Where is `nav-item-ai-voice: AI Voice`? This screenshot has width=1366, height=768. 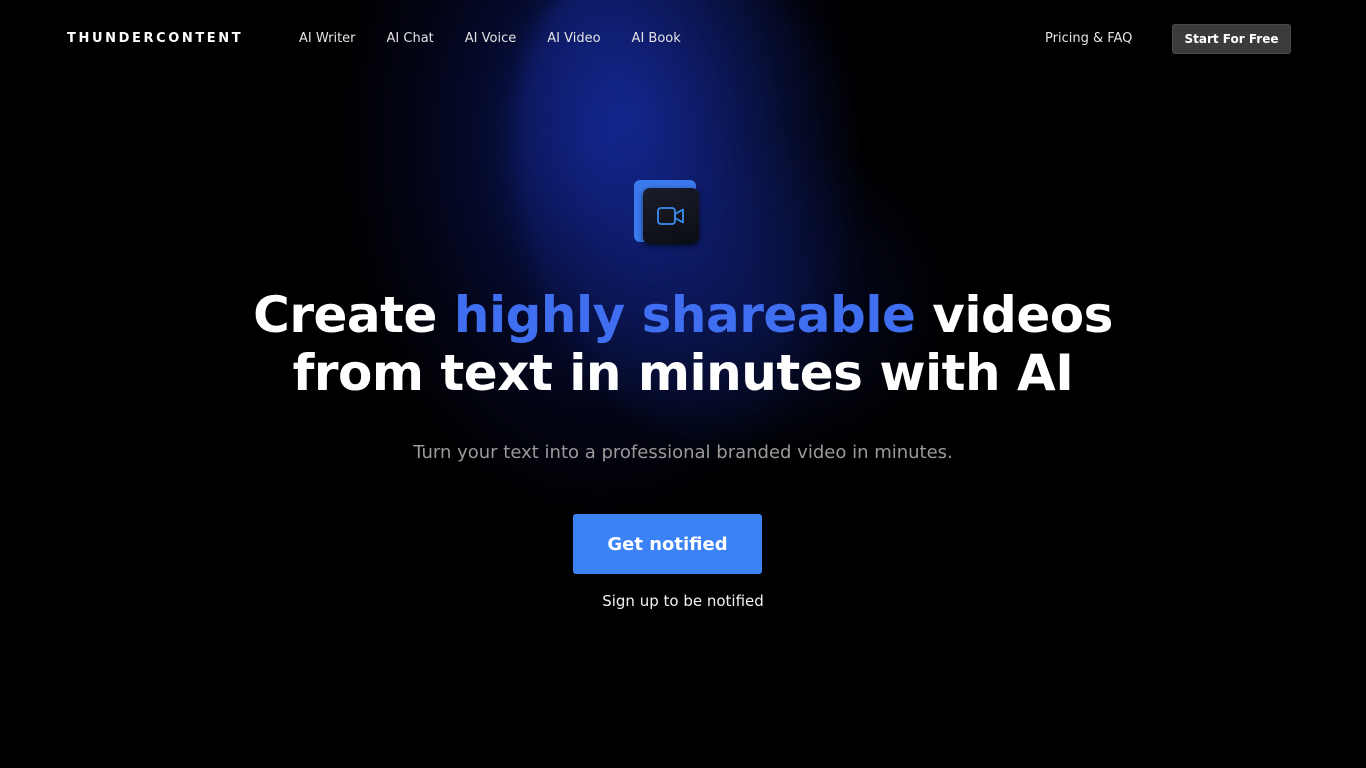 nav-item-ai-voice: AI Voice is located at coordinates (490, 38).